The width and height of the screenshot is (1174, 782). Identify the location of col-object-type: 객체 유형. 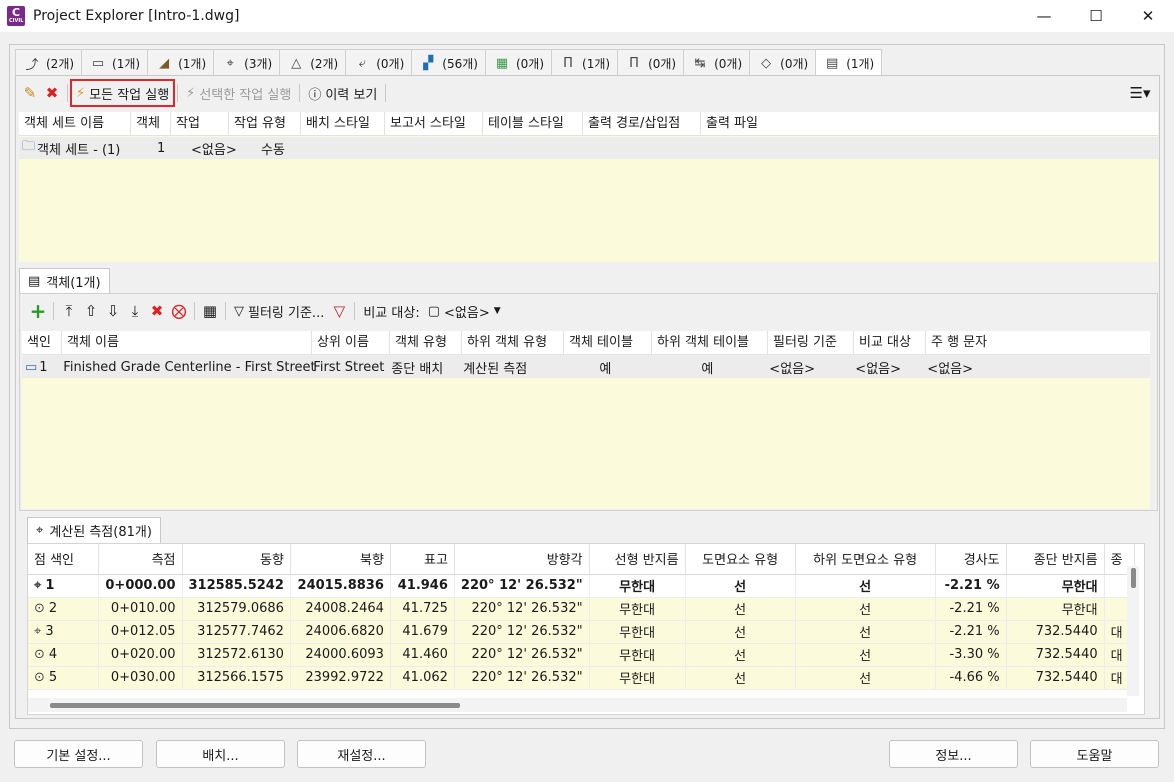
(426, 342).